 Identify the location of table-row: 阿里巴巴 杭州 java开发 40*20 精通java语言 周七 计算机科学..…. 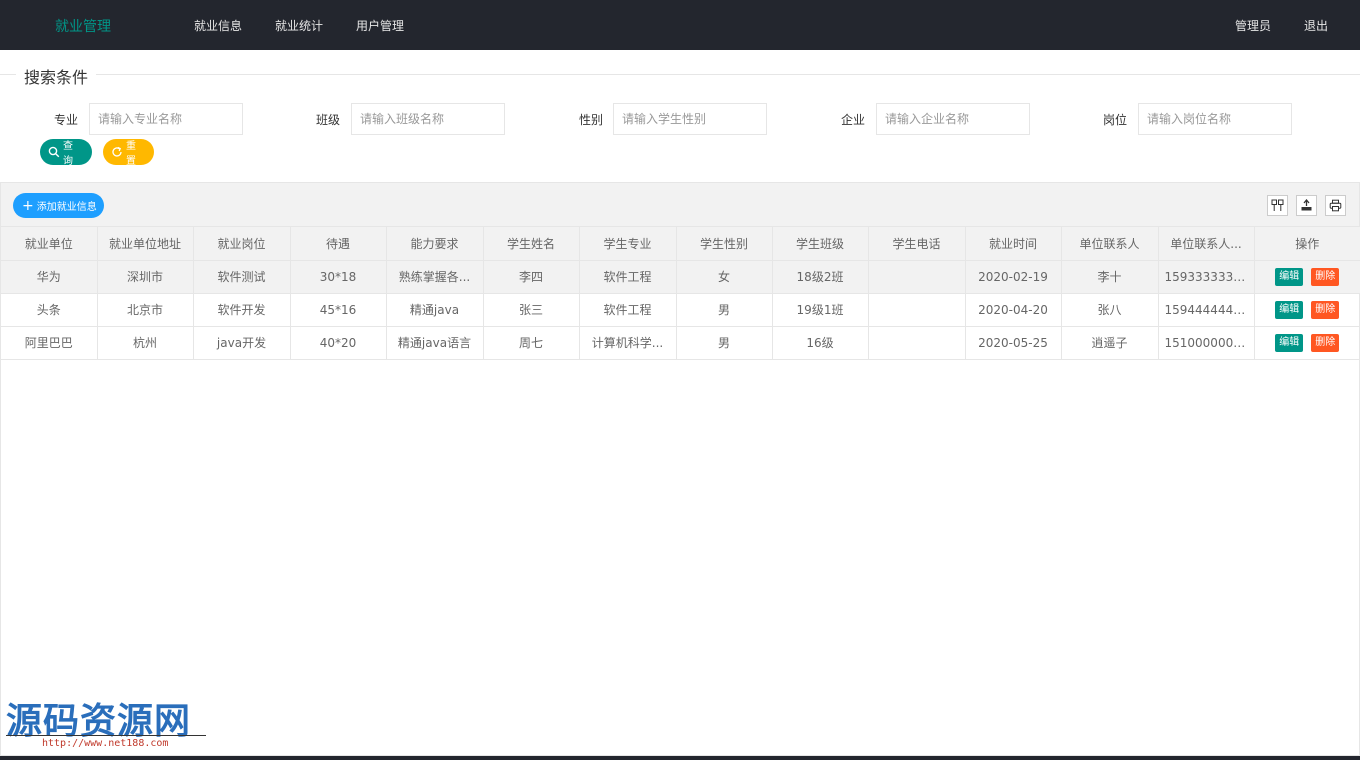
(680, 343).